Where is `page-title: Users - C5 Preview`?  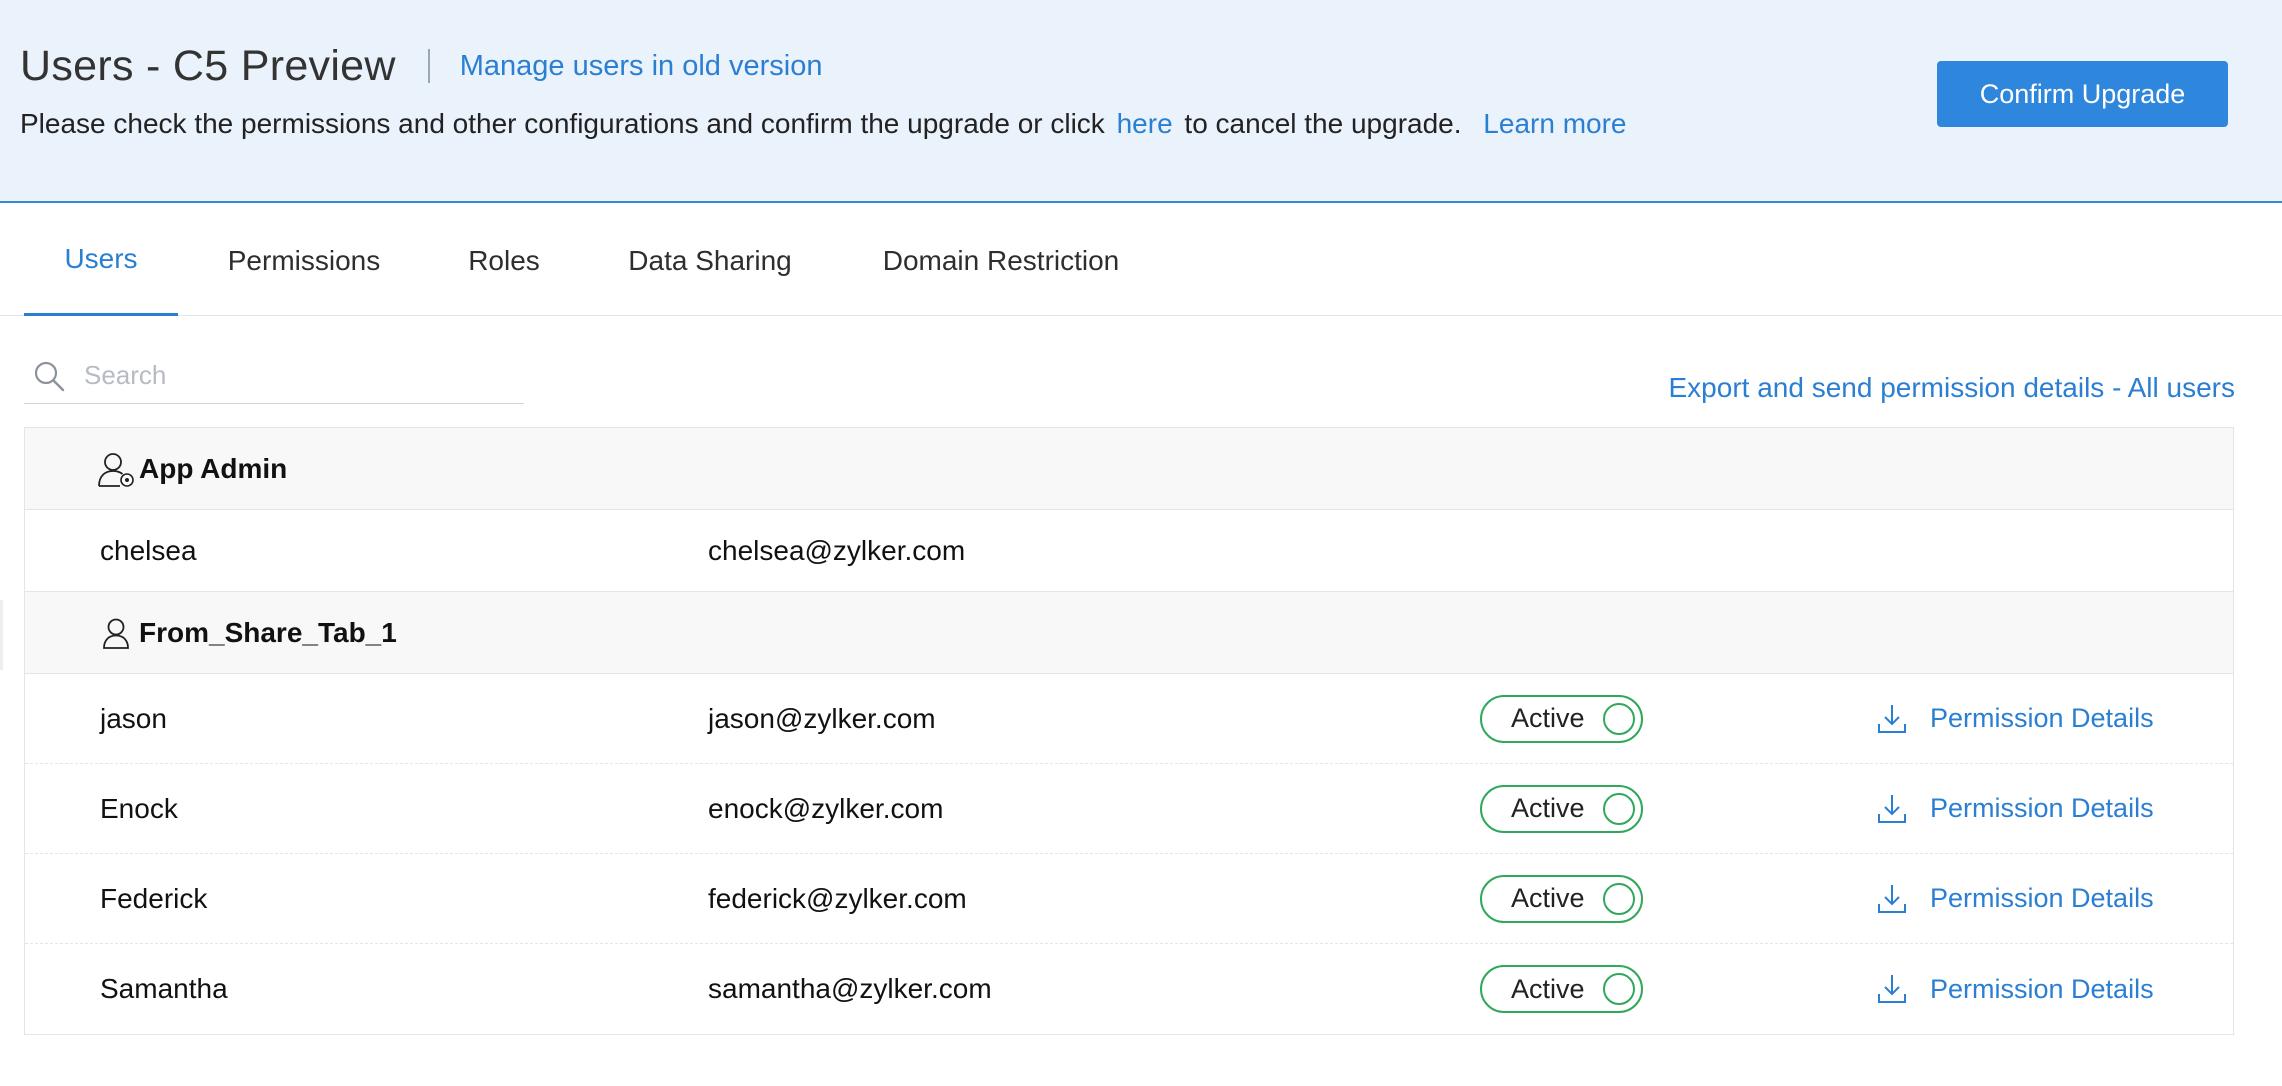
page-title: Users - C5 Preview is located at coordinates (208, 65).